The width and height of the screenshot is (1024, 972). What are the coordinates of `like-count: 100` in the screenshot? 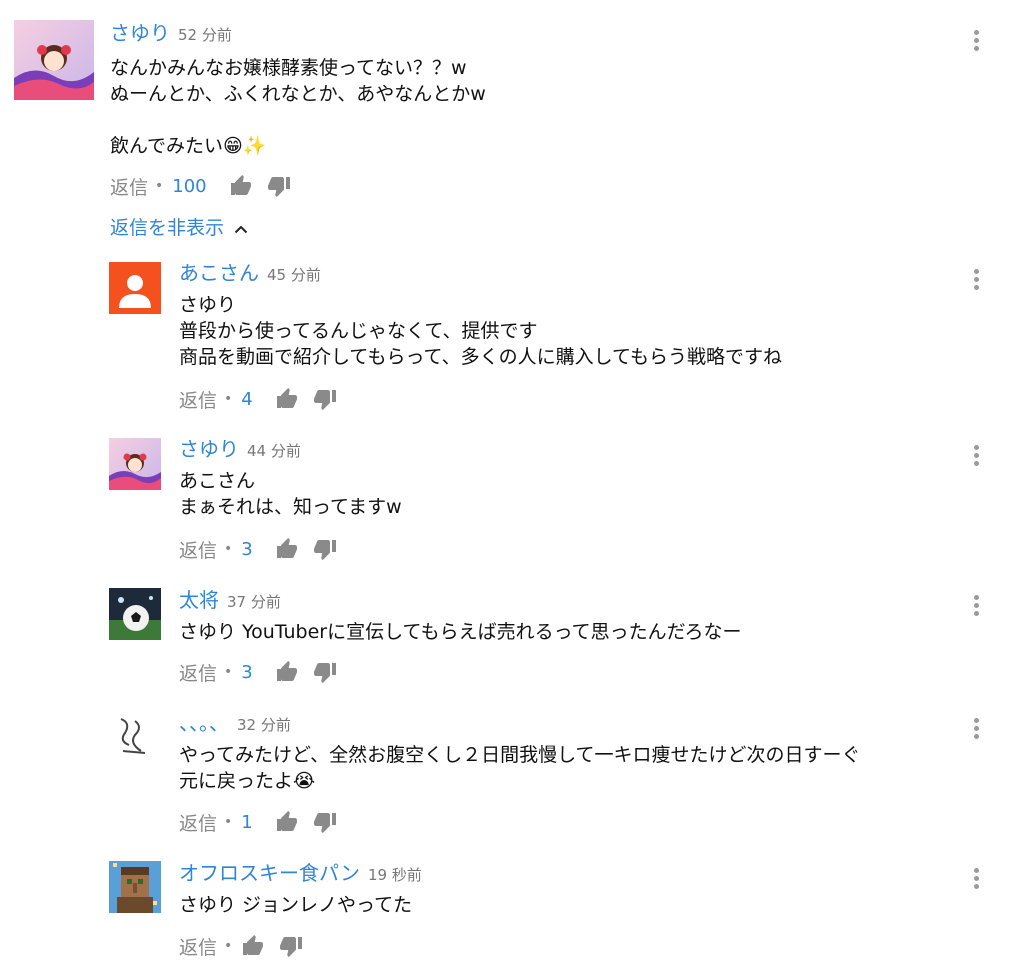 It's located at (189, 186).